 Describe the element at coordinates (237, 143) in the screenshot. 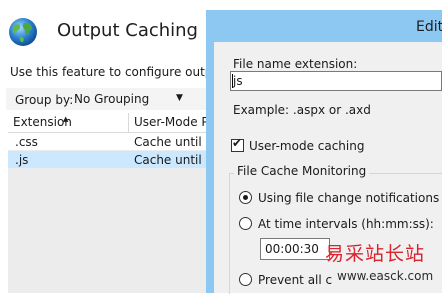

I see `checkmark-icon: ✔` at that location.